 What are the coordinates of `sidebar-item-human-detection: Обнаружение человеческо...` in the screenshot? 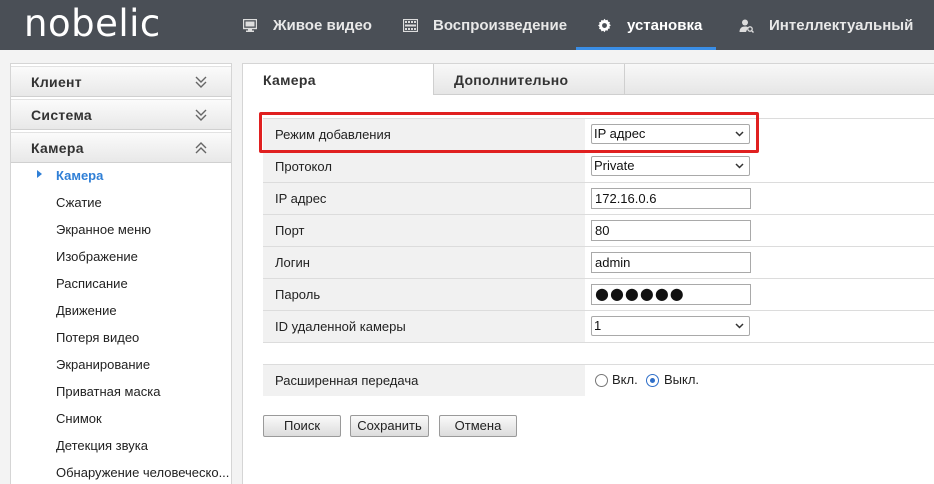 It's located at (142, 472).